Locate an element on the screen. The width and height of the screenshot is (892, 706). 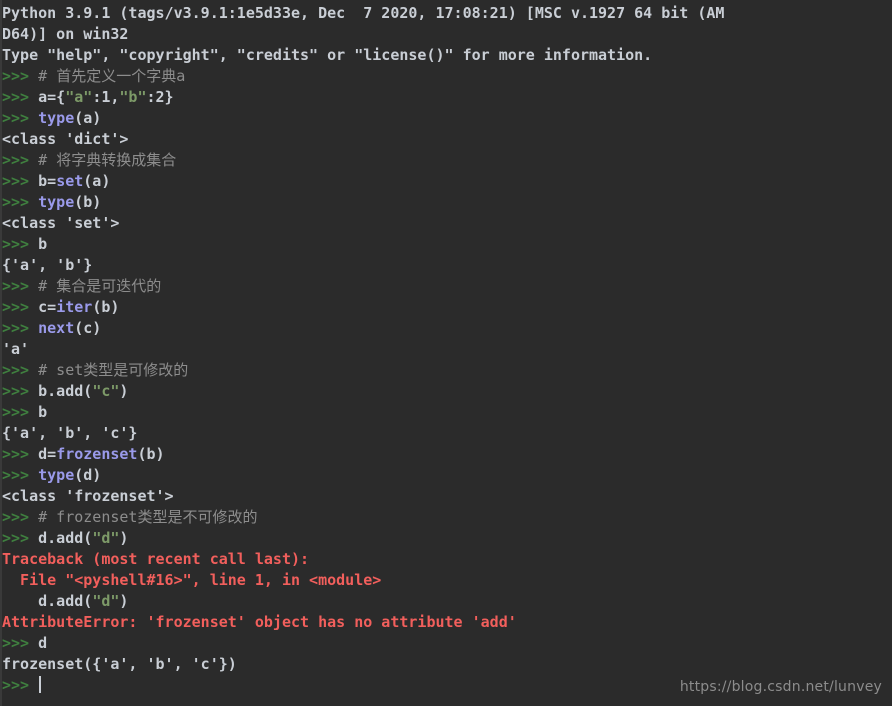
token-builtin: next is located at coordinates (56, 328).